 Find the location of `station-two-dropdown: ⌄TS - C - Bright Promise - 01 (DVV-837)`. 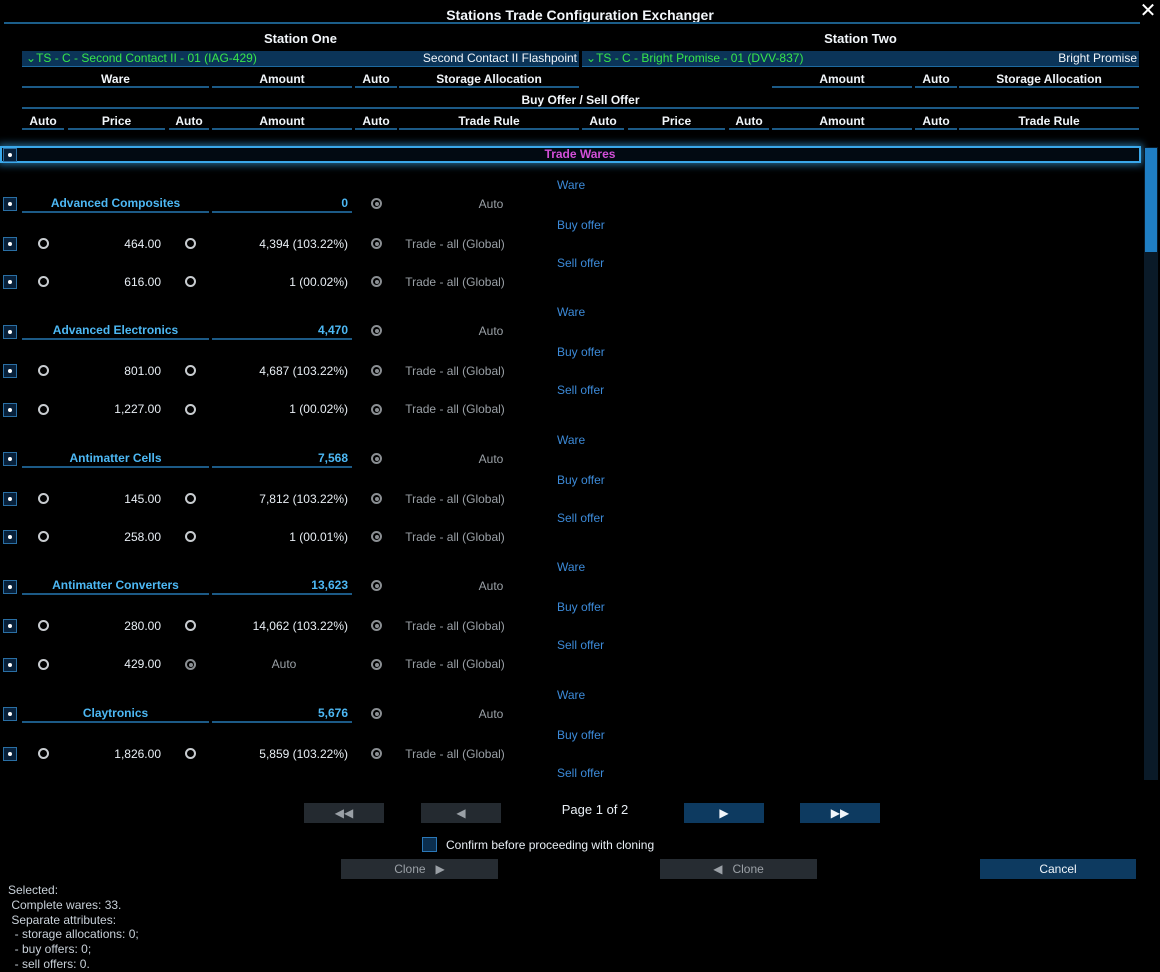

station-two-dropdown: ⌄TS - C - Bright Promise - 01 (DVV-837) is located at coordinates (692, 58).